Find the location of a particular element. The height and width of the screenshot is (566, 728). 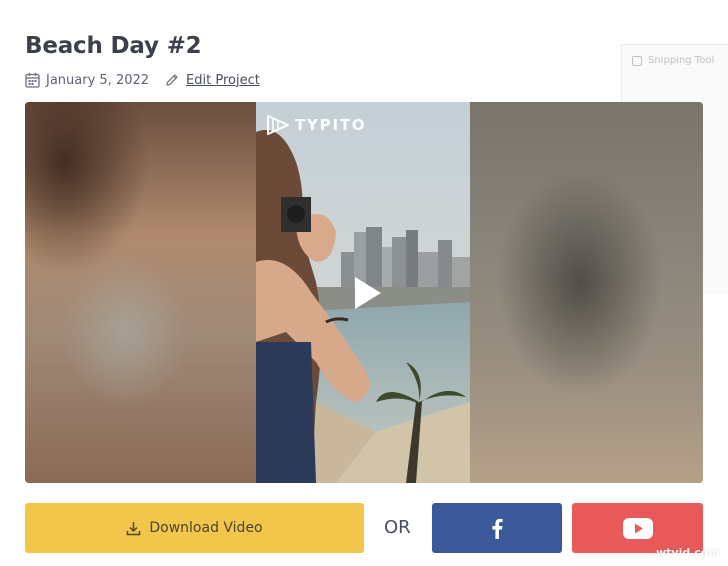

typito-logo: TYPITO is located at coordinates (316, 125).